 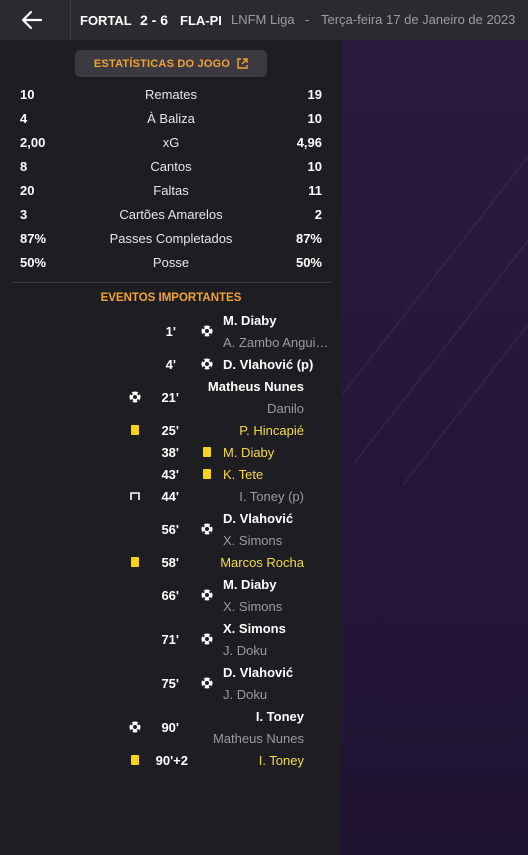 What do you see at coordinates (256, 386) in the screenshot?
I see `event-scorer: Matheus Nunes` at bounding box center [256, 386].